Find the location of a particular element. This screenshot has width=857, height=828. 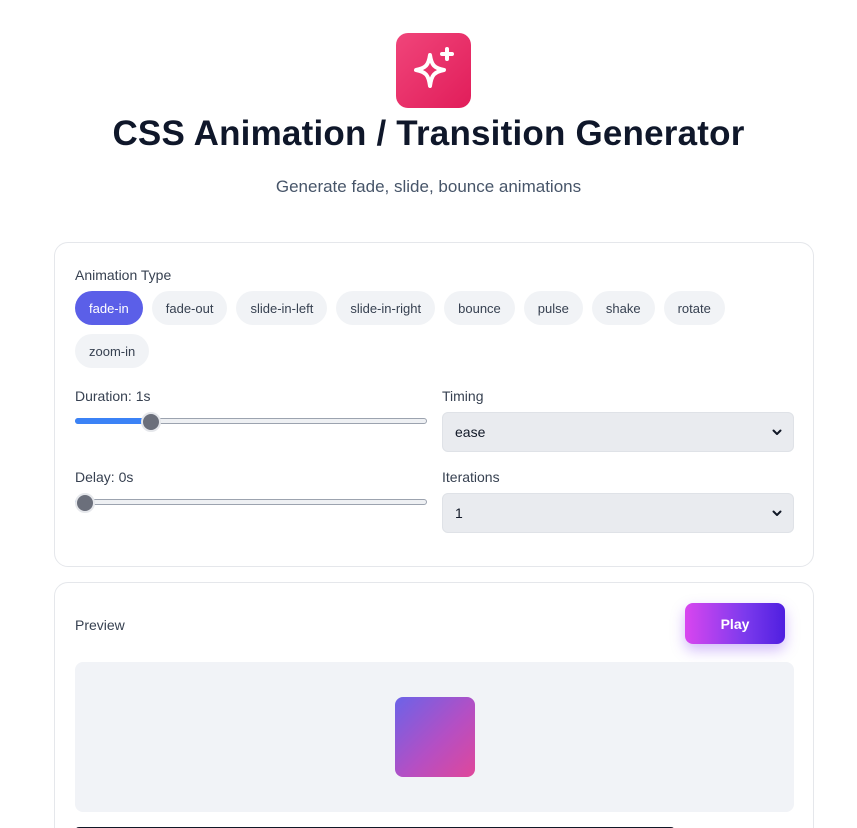

app-logo is located at coordinates (433, 70).